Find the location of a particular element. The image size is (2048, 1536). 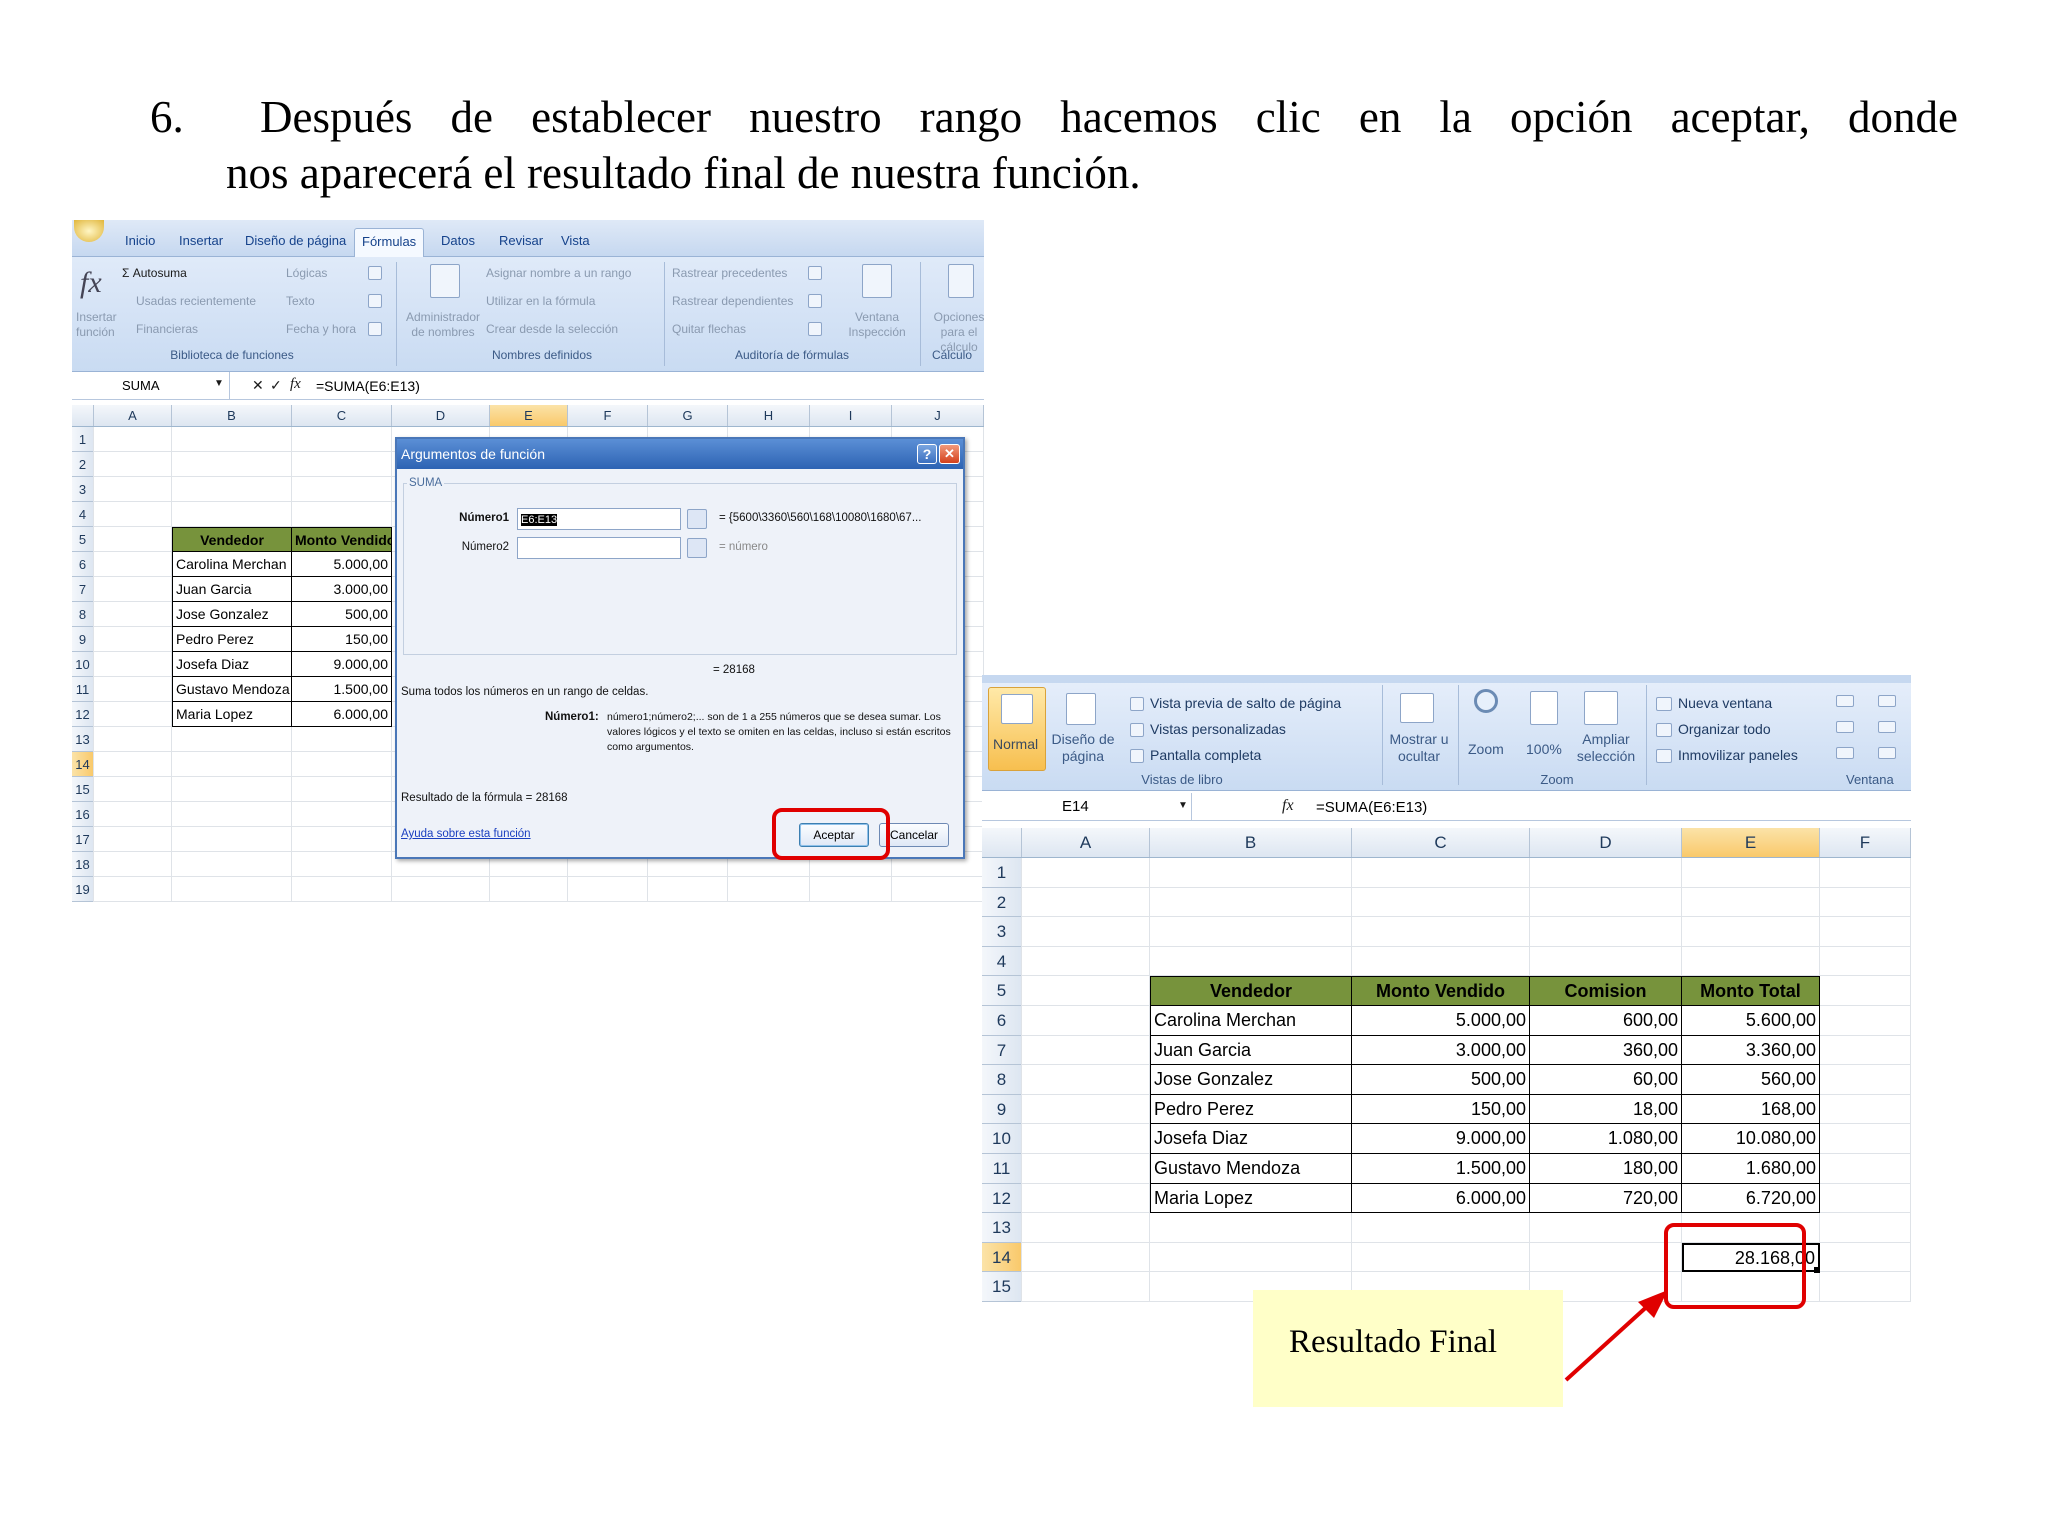

table-cell: Josefa Diaz is located at coordinates (232, 664).